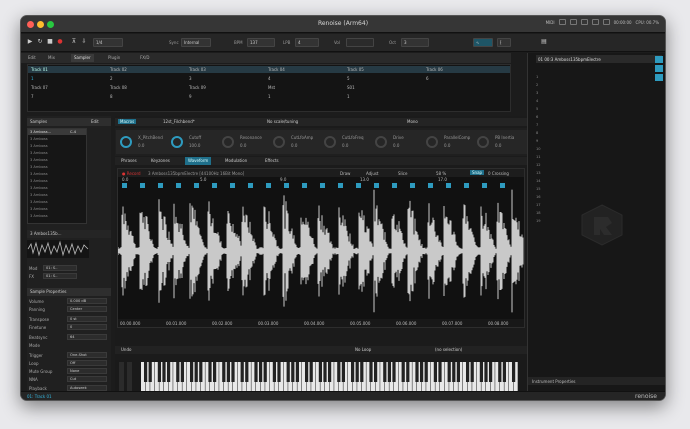 Image resolution: width=690 pixels, height=429 pixels. What do you see at coordinates (272, 161) in the screenshot?
I see `tab-effects: Effects` at bounding box center [272, 161].